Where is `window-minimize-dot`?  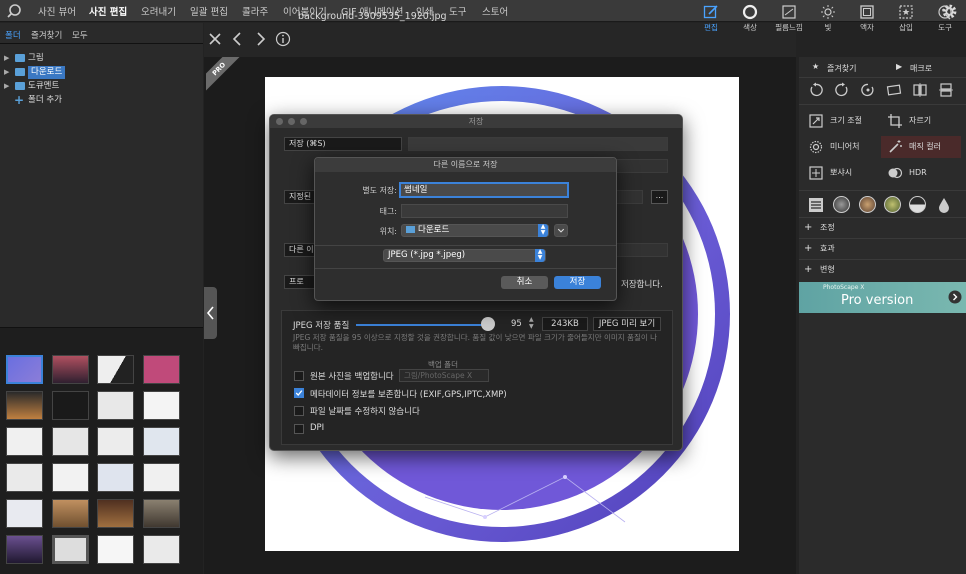 window-minimize-dot is located at coordinates (291, 121).